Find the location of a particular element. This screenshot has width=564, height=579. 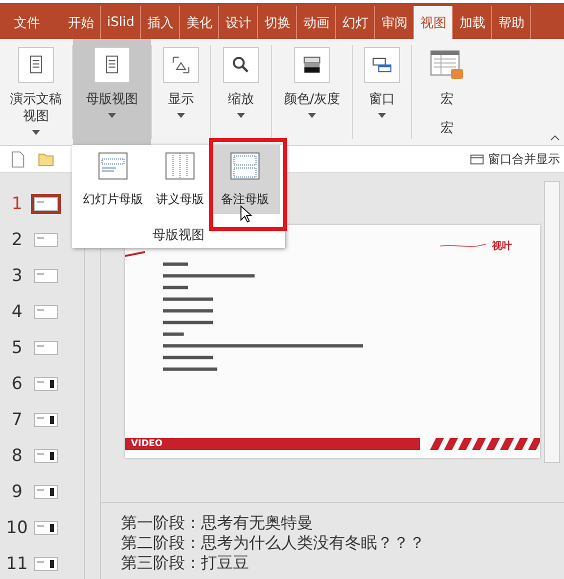

menu-item: 备注母版 is located at coordinates (245, 179).